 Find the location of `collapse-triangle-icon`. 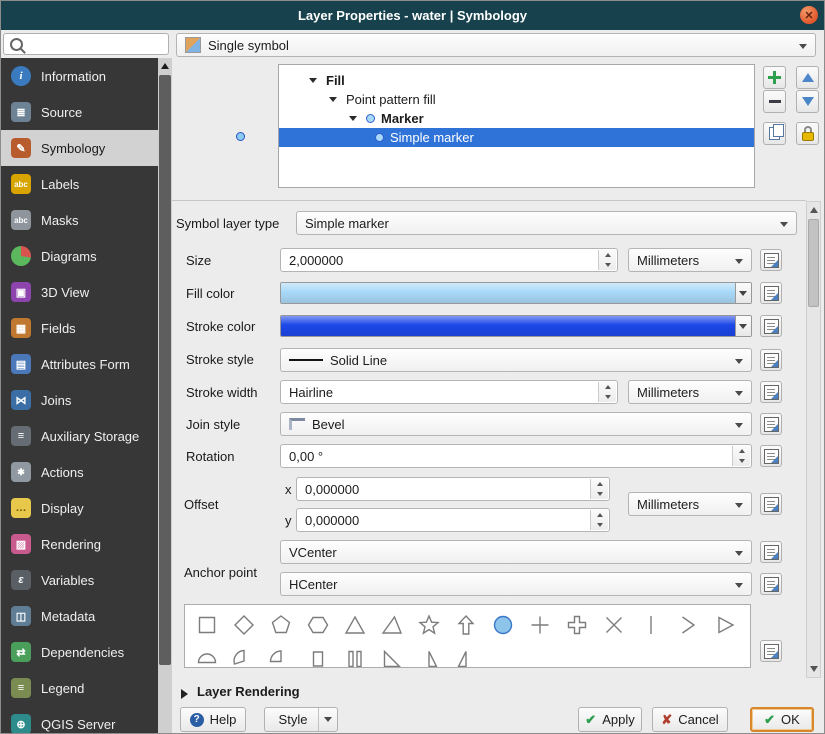

collapse-triangle-icon is located at coordinates (184, 694).